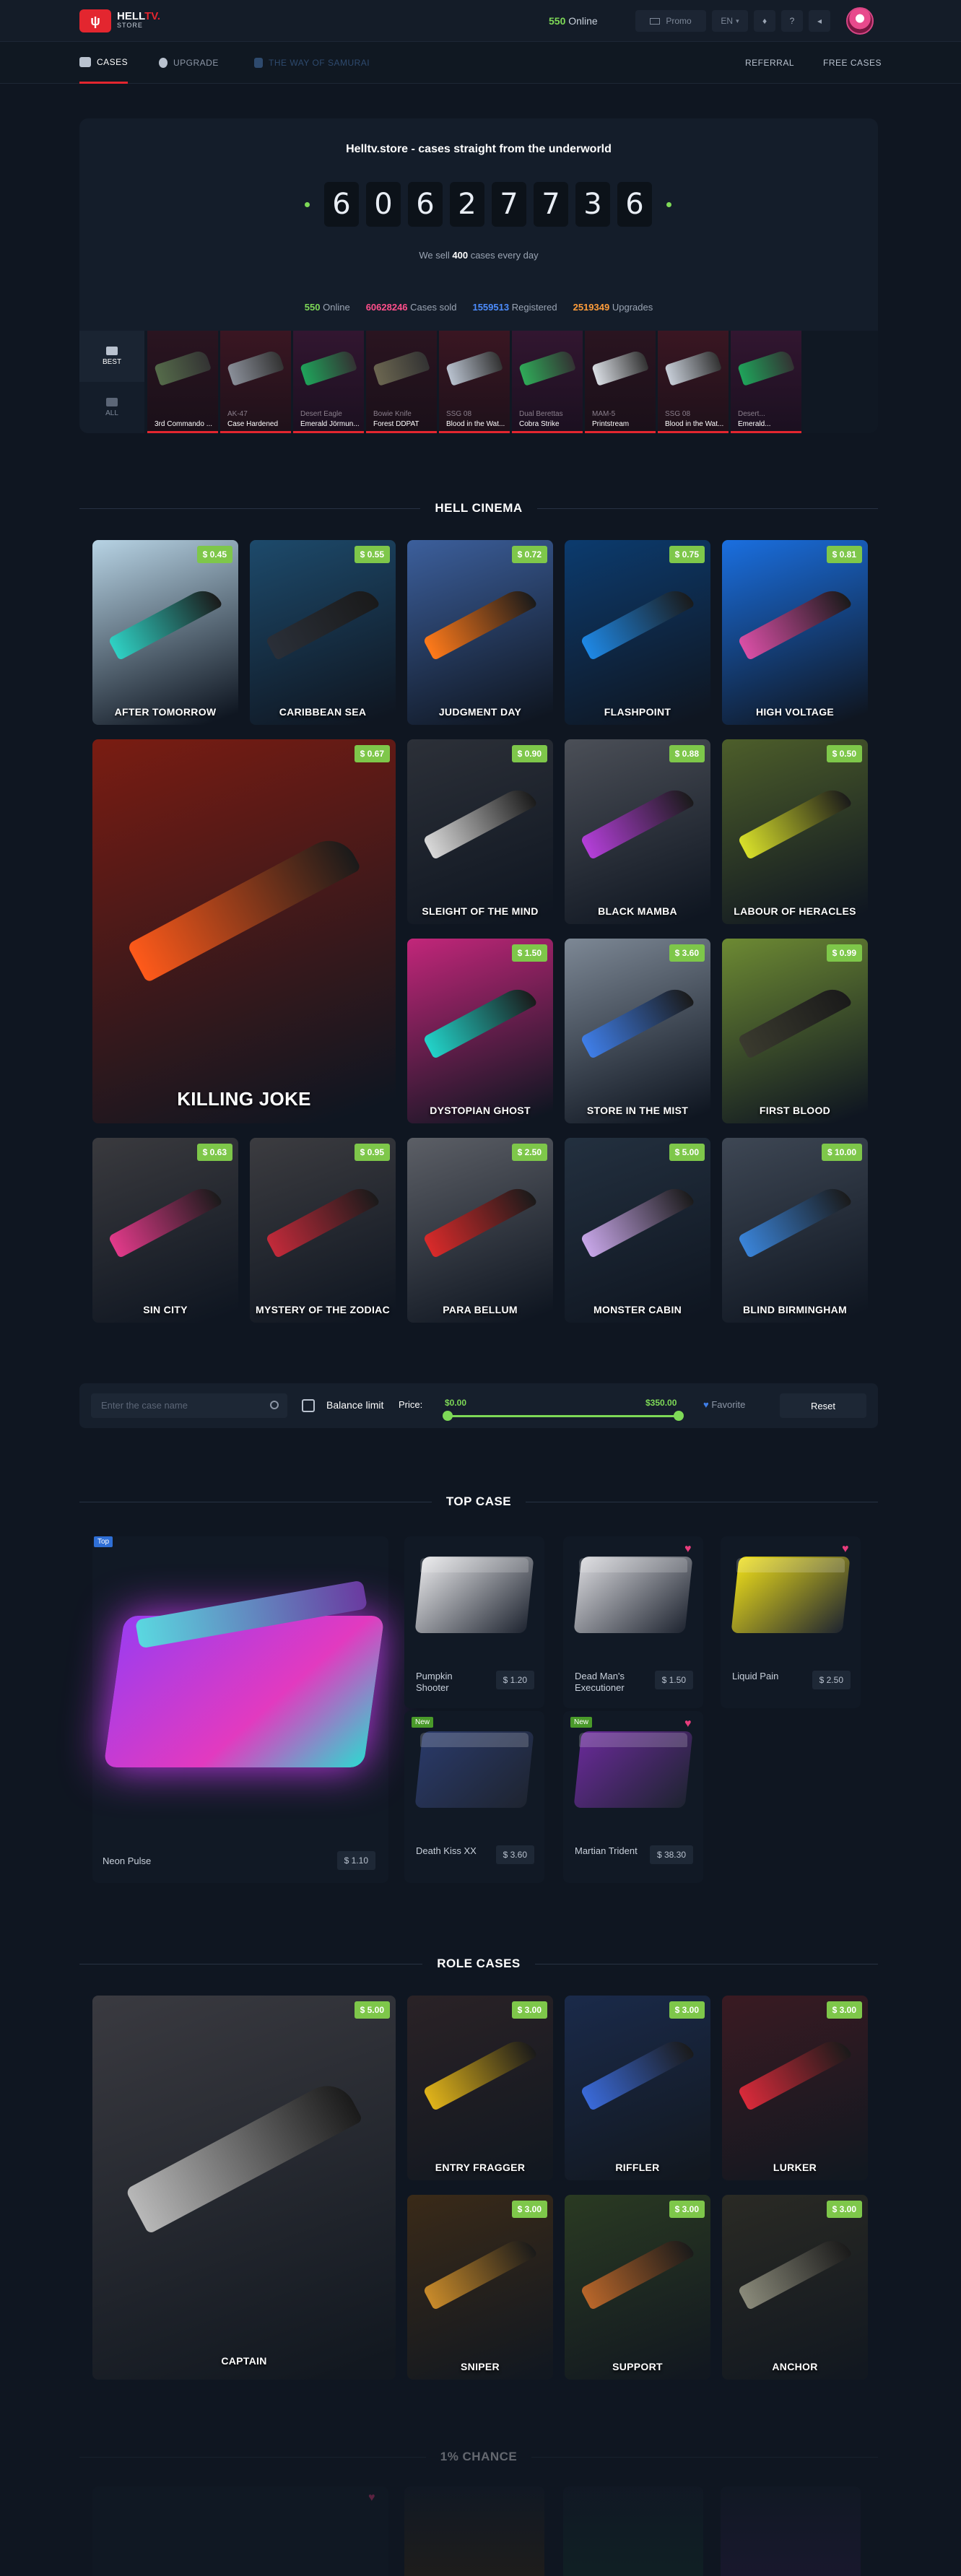 Image resolution: width=961 pixels, height=2576 pixels. Describe the element at coordinates (764, 21) in the screenshot. I see `notifications-button: ♦` at that location.